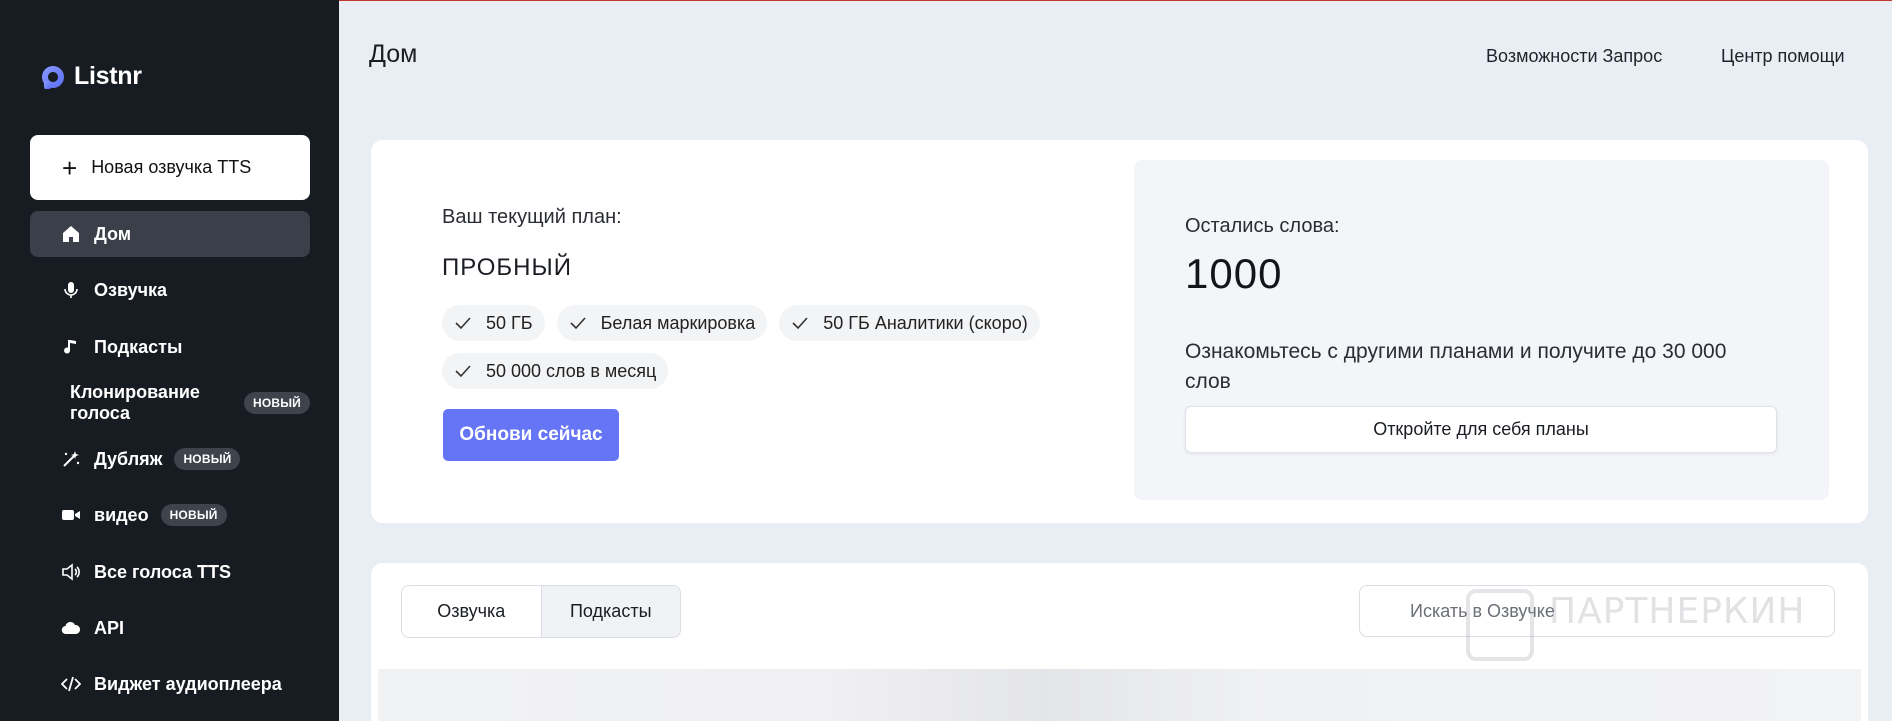 The height and width of the screenshot is (721, 1892). What do you see at coordinates (108, 76) in the screenshot?
I see `logo-text: Listnr` at bounding box center [108, 76].